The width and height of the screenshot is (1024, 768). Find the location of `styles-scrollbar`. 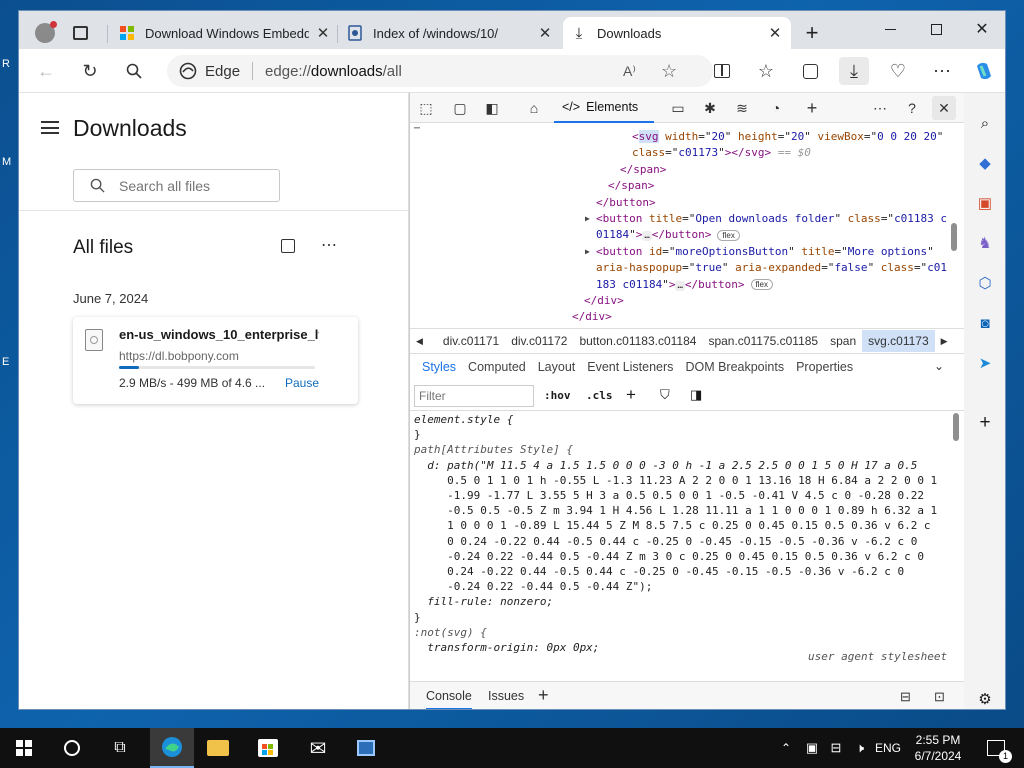

styles-scrollbar is located at coordinates (956, 427).